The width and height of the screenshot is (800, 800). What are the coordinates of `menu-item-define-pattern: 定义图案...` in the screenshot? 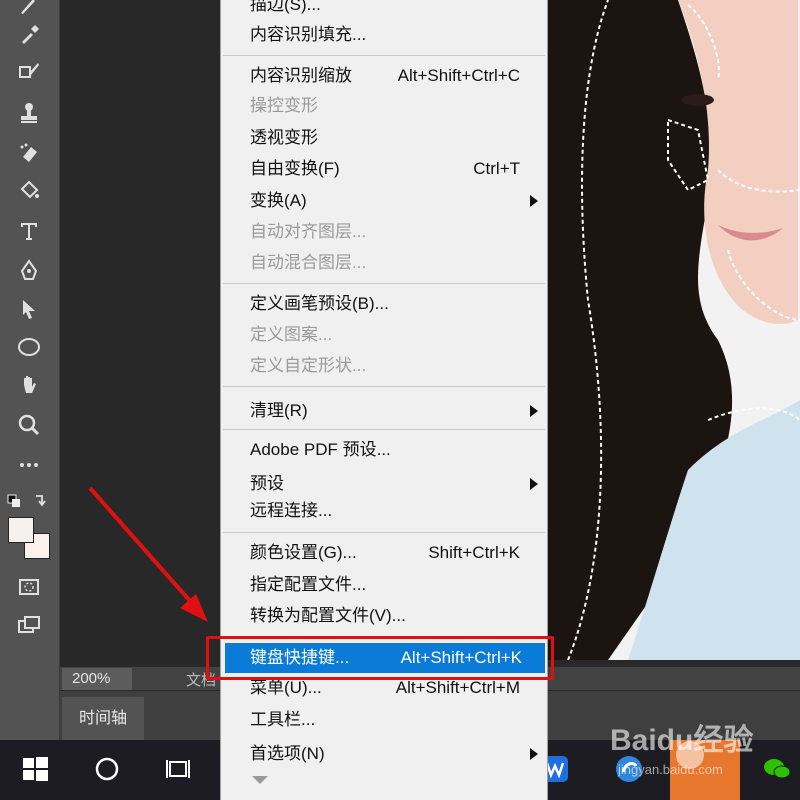 It's located at (384, 335).